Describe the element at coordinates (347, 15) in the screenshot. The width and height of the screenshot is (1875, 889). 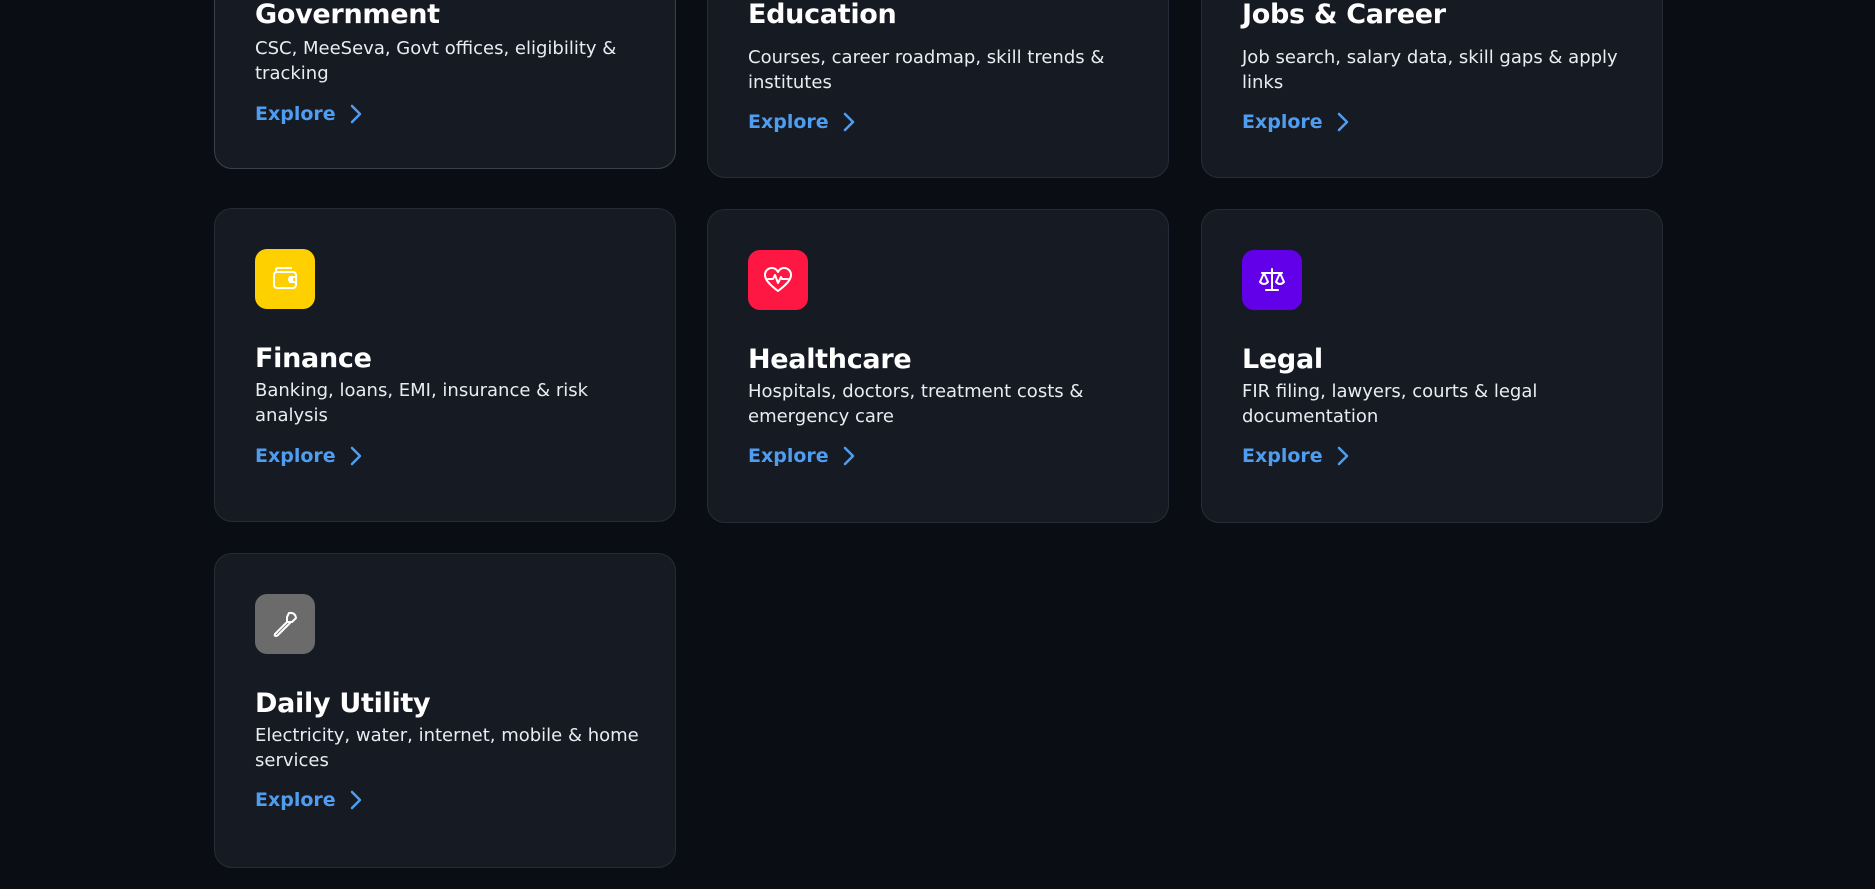
I see `card-title: Government` at that location.